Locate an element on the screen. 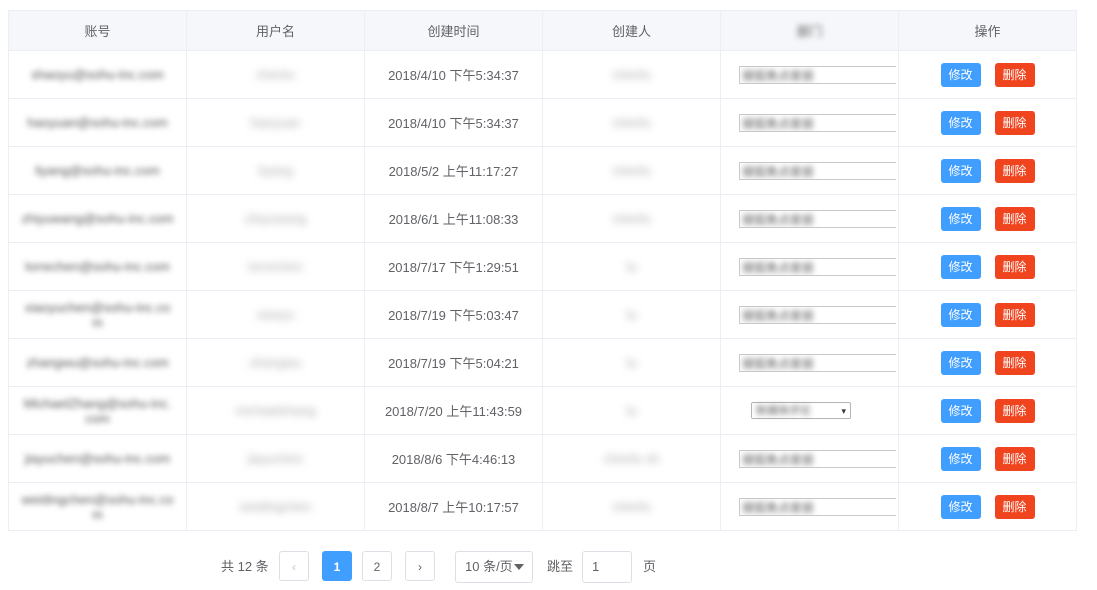 This screenshot has width=1097, height=590. created-at-text: 2018/4/10 下午5:34:37 is located at coordinates (453, 123).